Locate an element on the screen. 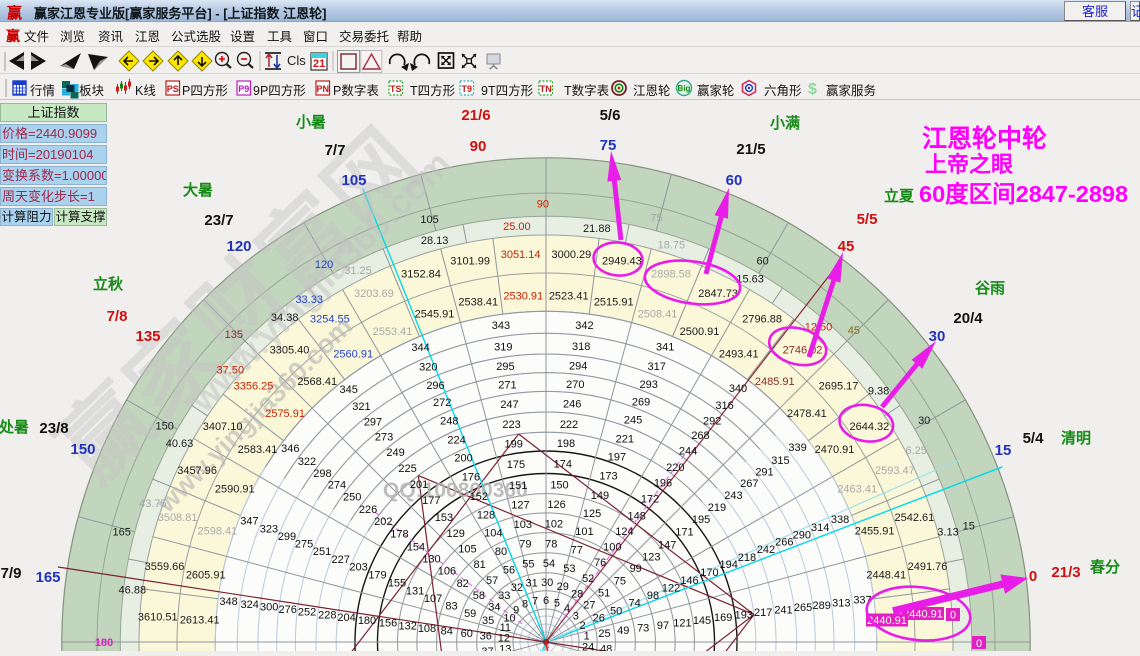  svg-text: 76 is located at coordinates (600, 563).